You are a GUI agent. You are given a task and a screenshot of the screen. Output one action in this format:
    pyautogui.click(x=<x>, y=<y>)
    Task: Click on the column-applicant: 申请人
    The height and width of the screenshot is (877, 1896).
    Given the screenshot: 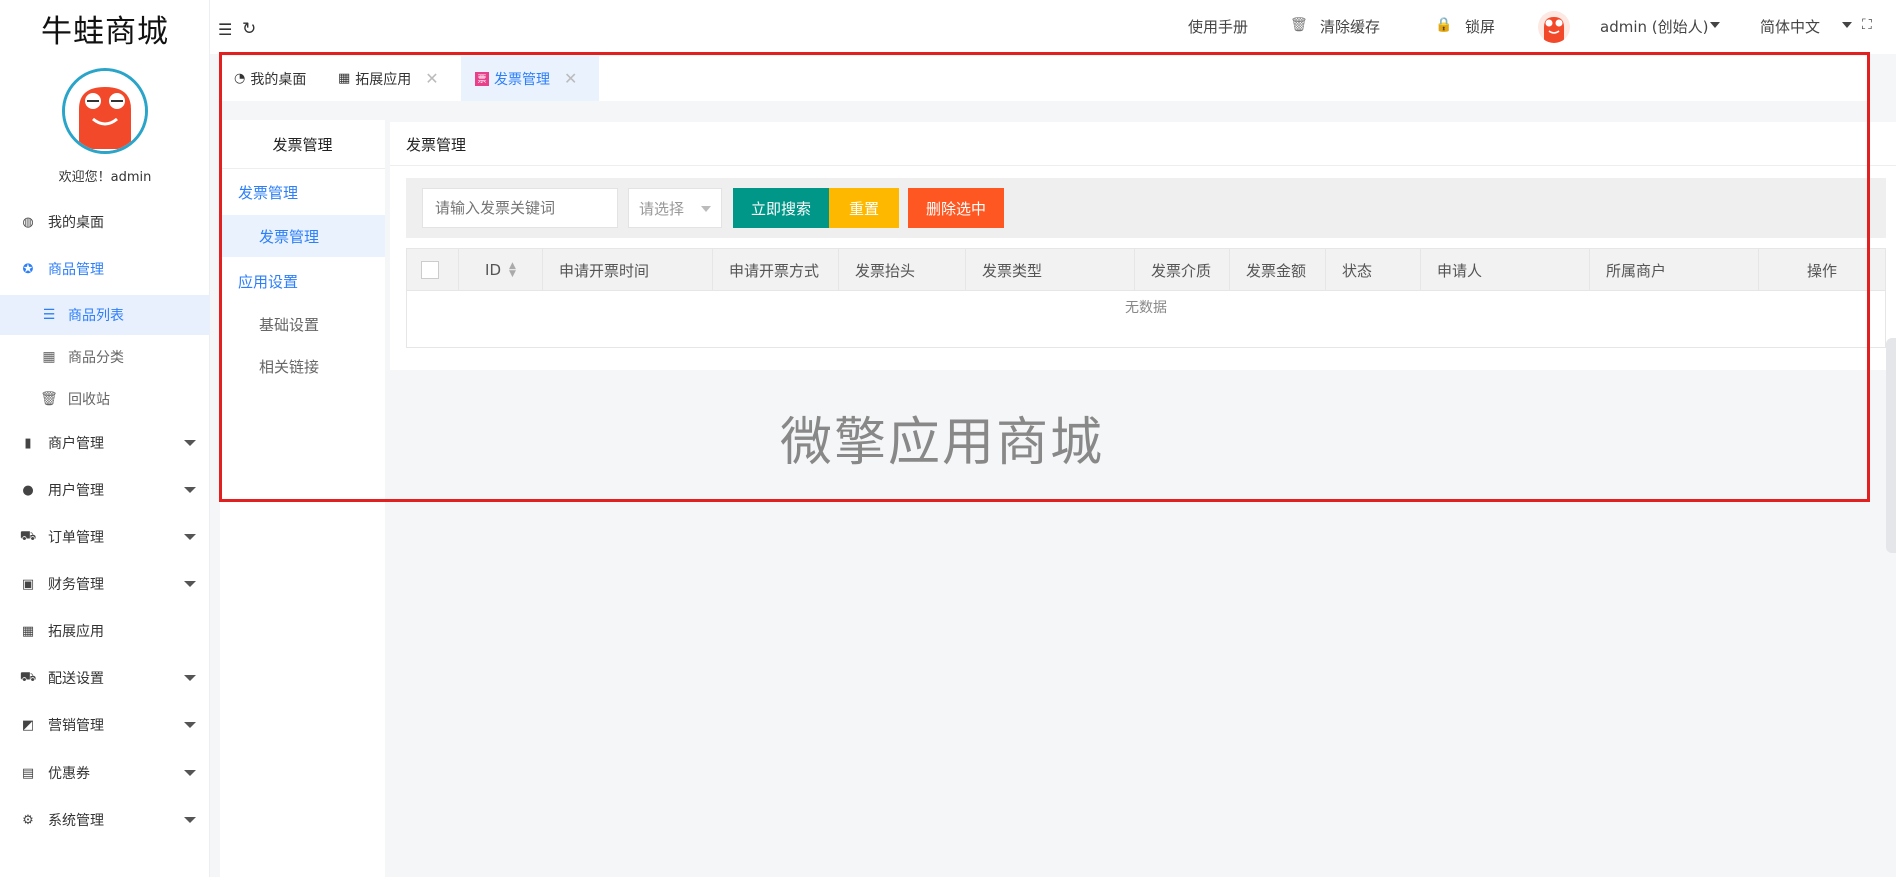 What is the action you would take?
    pyautogui.click(x=1505, y=270)
    